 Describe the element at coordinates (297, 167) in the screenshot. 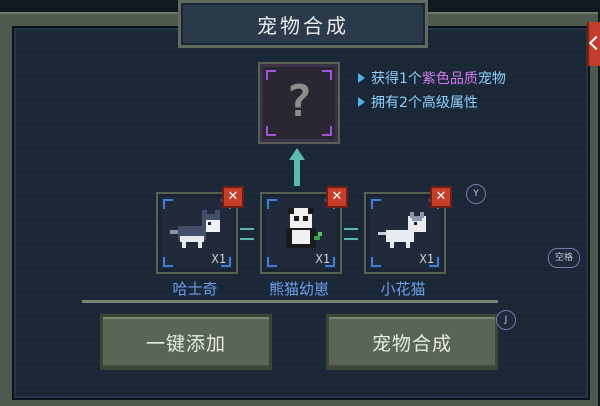

I see `arrow-up-icon` at that location.